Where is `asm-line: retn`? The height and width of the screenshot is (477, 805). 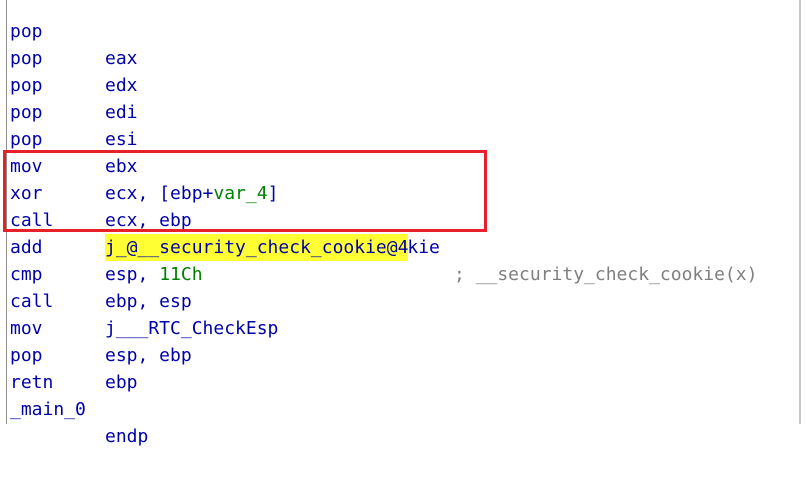
asm-line: retn is located at coordinates (31, 367).